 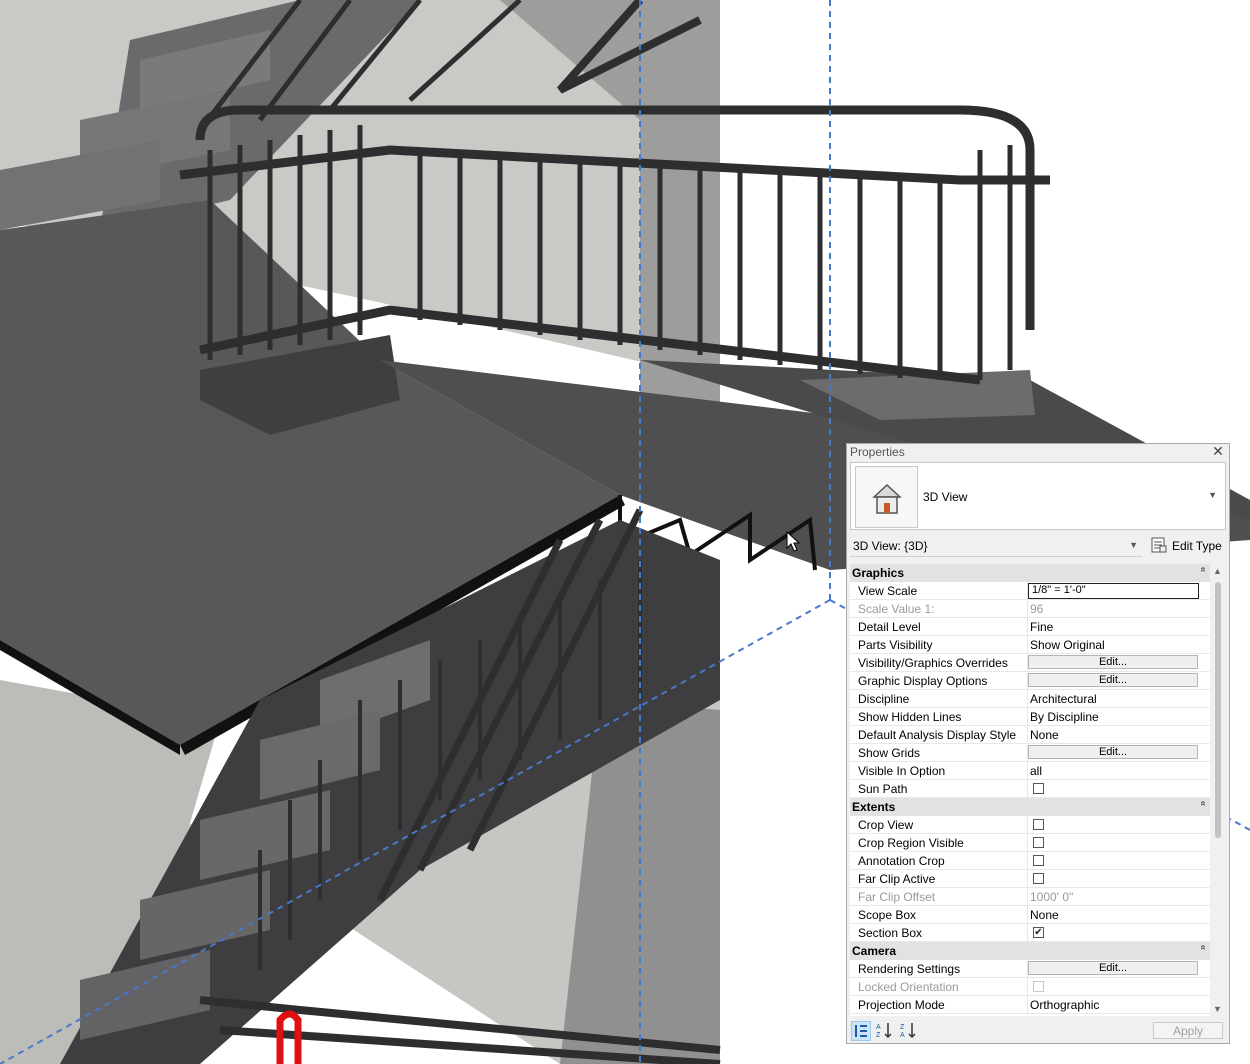 What do you see at coordinates (886, 825) in the screenshot?
I see `property-name: Crop View` at bounding box center [886, 825].